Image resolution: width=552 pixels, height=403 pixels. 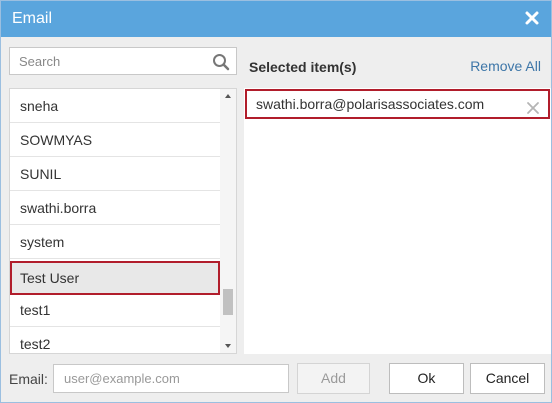 What do you see at coordinates (171, 378) in the screenshot?
I see `email-field` at bounding box center [171, 378].